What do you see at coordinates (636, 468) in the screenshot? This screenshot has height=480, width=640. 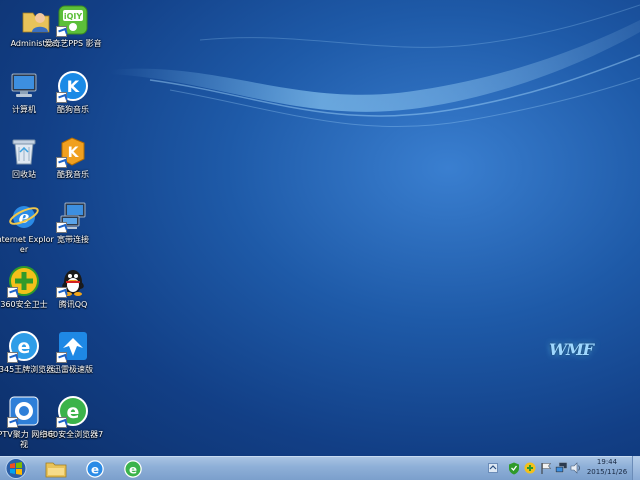 I see `show-desktop-button` at bounding box center [636, 468].